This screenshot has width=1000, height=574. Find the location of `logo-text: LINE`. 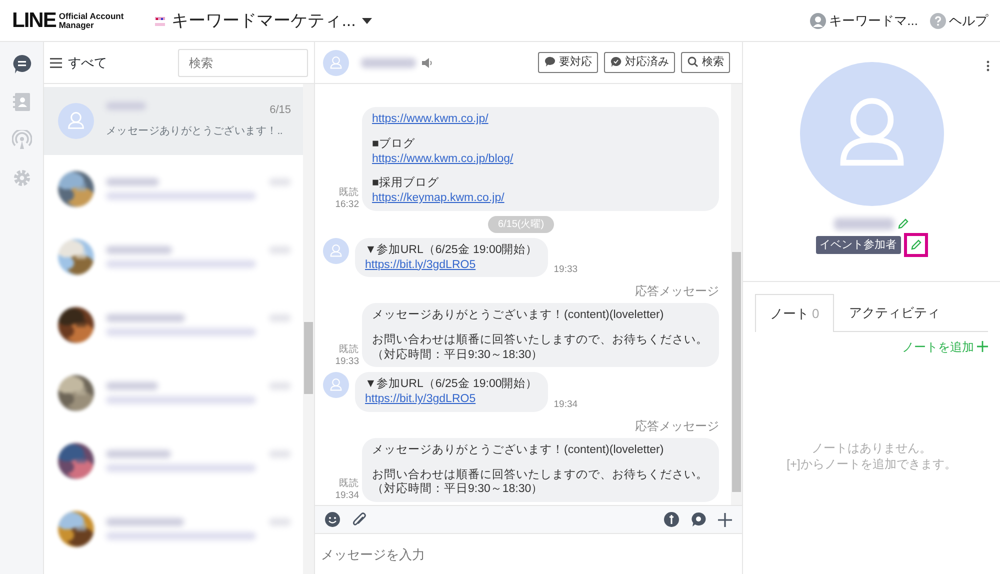

logo-text: LINE is located at coordinates (34, 20).